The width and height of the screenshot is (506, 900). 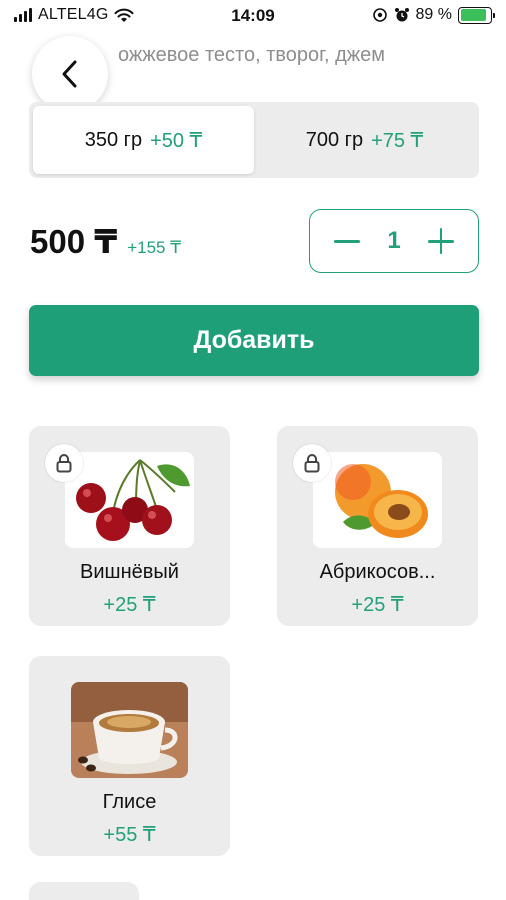 What do you see at coordinates (129, 572) in the screenshot?
I see `topping-name: Вишнёвый` at bounding box center [129, 572].